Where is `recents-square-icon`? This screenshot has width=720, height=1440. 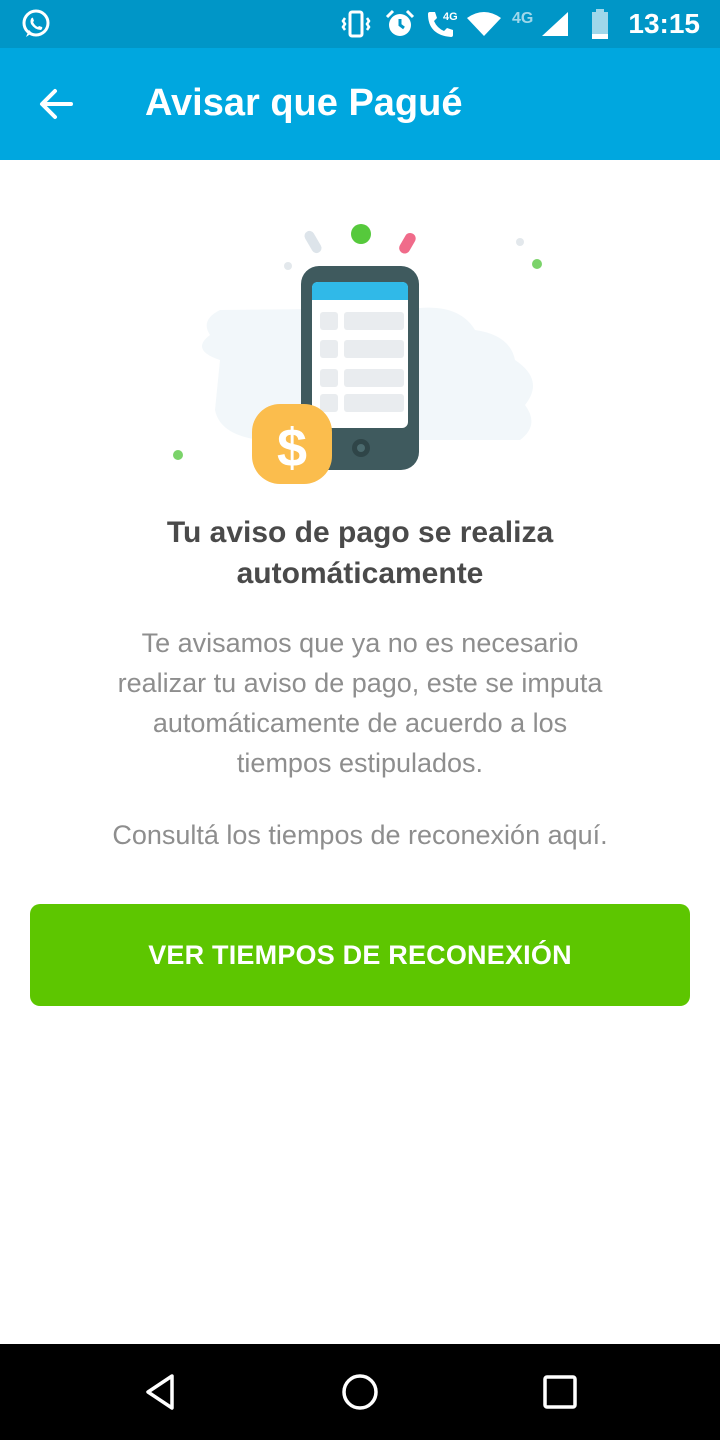
recents-square-icon is located at coordinates (560, 1392).